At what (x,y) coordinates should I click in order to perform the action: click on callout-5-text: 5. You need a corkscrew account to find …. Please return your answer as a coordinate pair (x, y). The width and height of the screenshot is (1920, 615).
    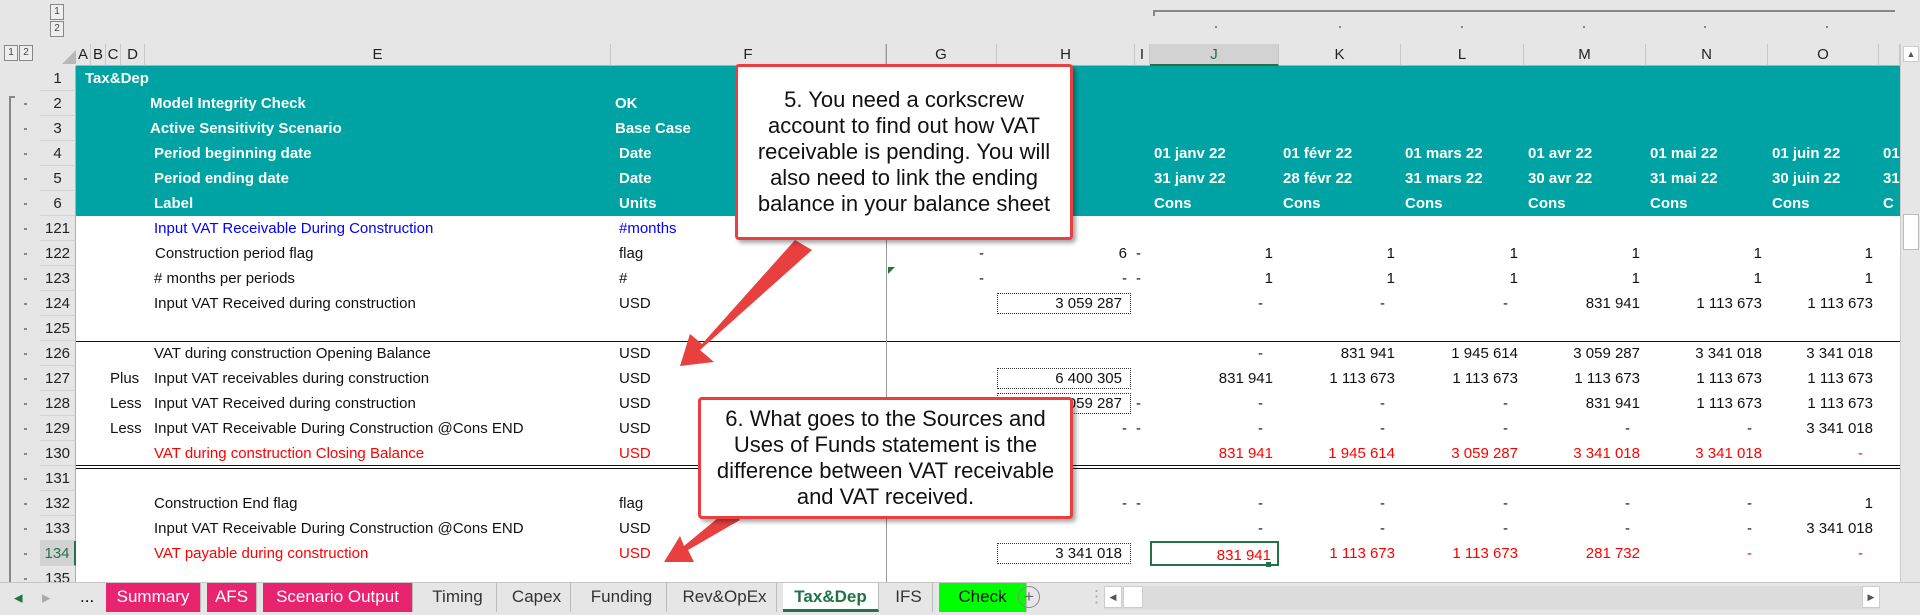
    Looking at the image, I should click on (904, 151).